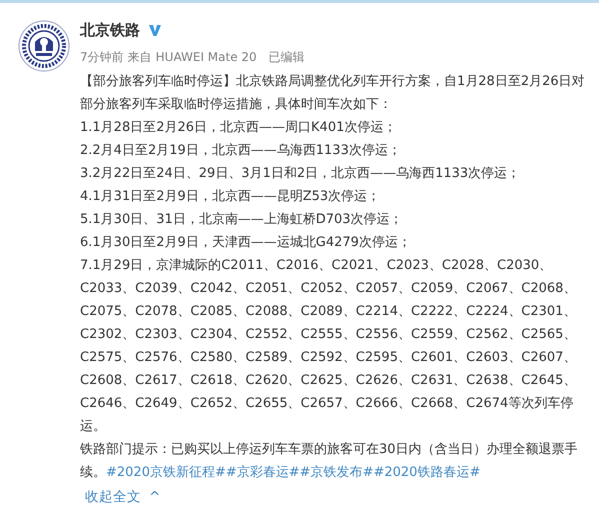  What do you see at coordinates (246, 243) in the screenshot?
I see `post-paragraph: 6.1月30日至2月9日，天津西——运城北G4279次停运；` at bounding box center [246, 243].